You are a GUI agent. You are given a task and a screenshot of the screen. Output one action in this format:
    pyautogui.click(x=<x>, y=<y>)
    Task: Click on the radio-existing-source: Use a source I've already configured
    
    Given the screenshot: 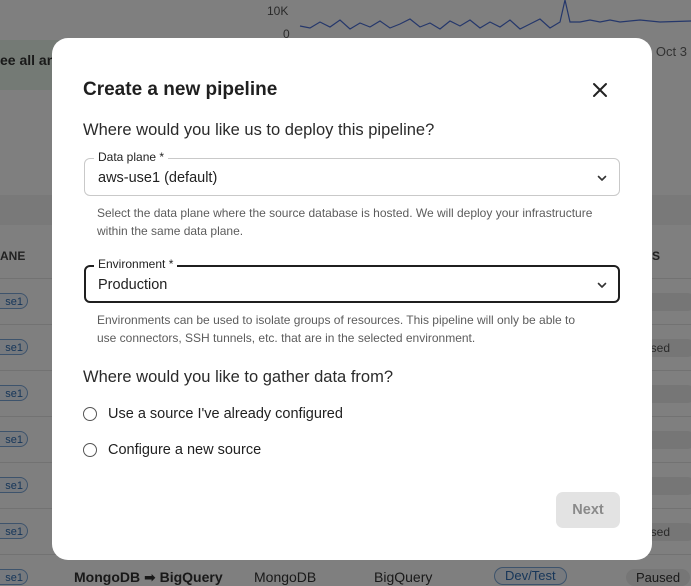 What is the action you would take?
    pyautogui.click(x=213, y=414)
    